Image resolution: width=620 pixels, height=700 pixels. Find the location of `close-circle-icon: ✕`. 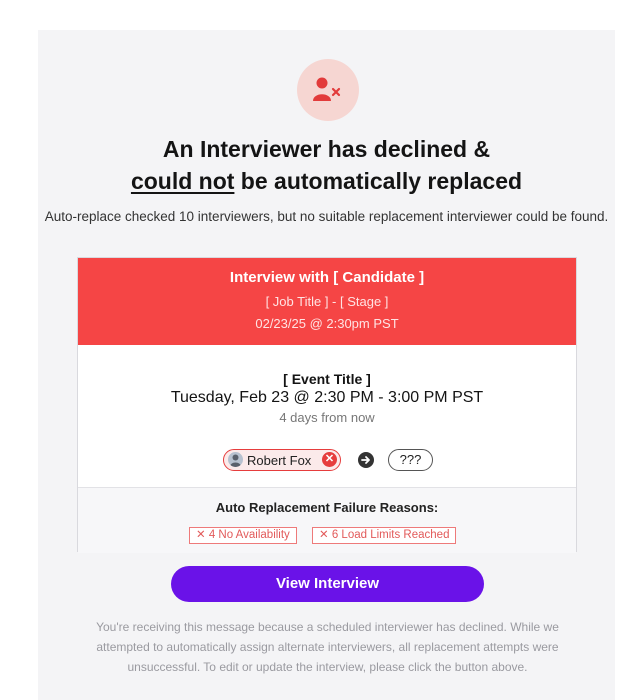

close-circle-icon: ✕ is located at coordinates (329, 459).